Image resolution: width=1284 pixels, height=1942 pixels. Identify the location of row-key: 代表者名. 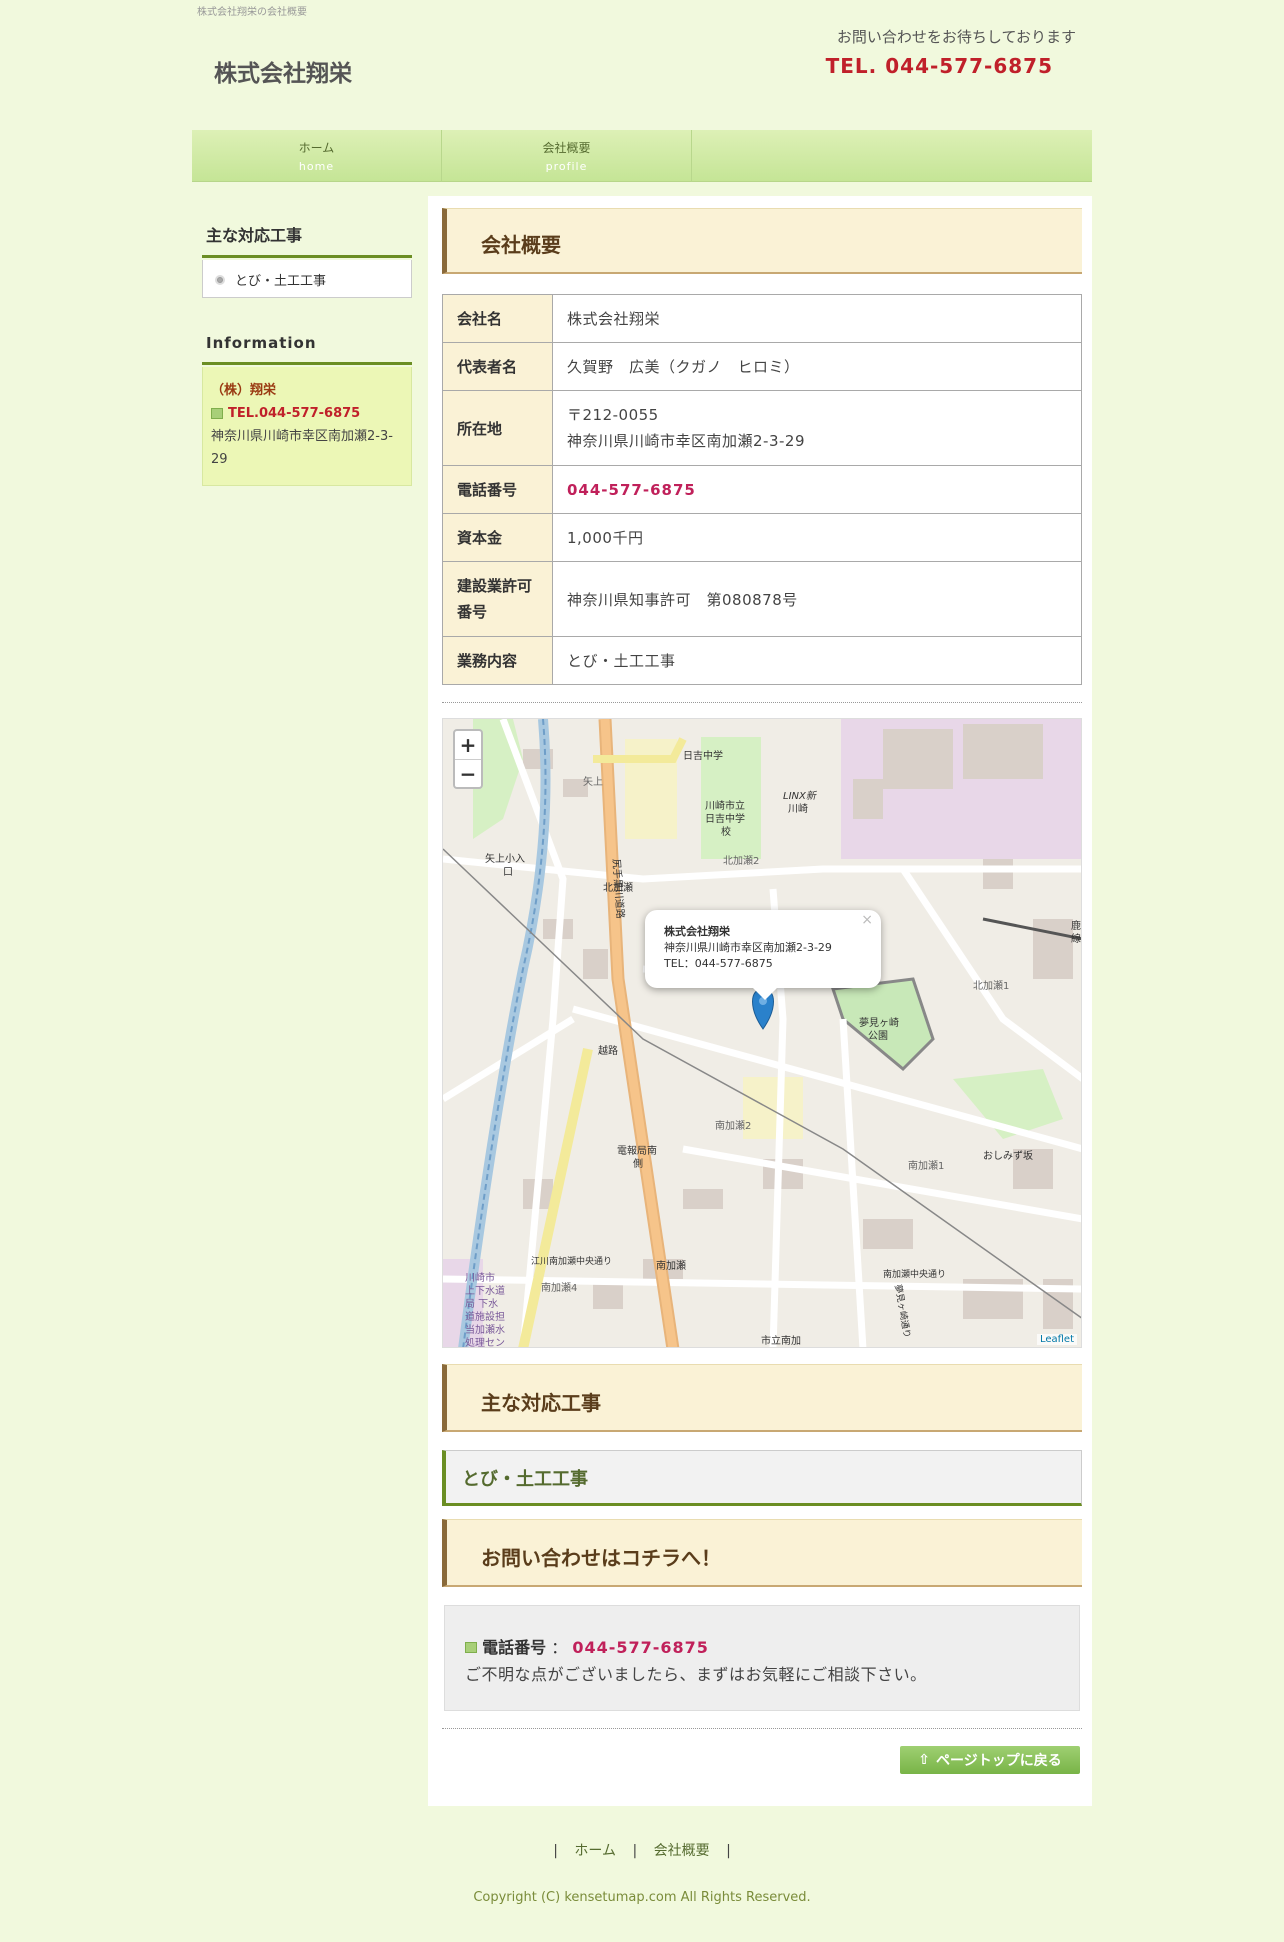
(497, 366).